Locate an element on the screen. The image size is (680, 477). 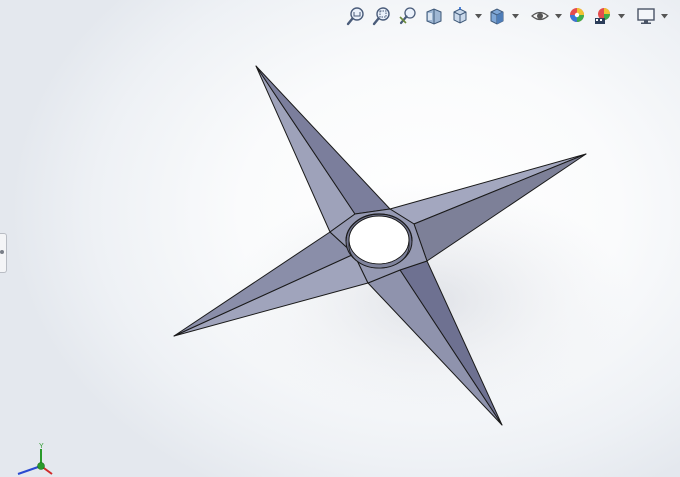
apply-scene-button is located at coordinates (603, 16).